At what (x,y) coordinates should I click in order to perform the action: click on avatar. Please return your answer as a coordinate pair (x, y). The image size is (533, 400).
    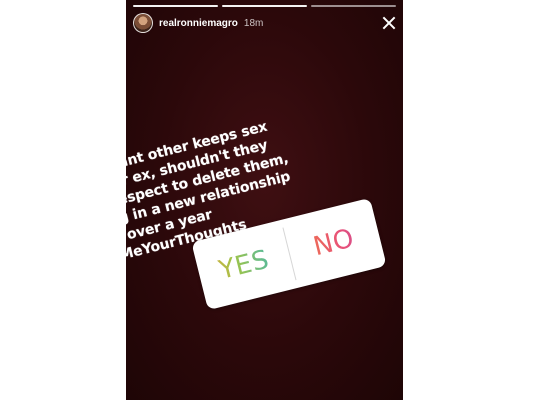
    Looking at the image, I should click on (143, 23).